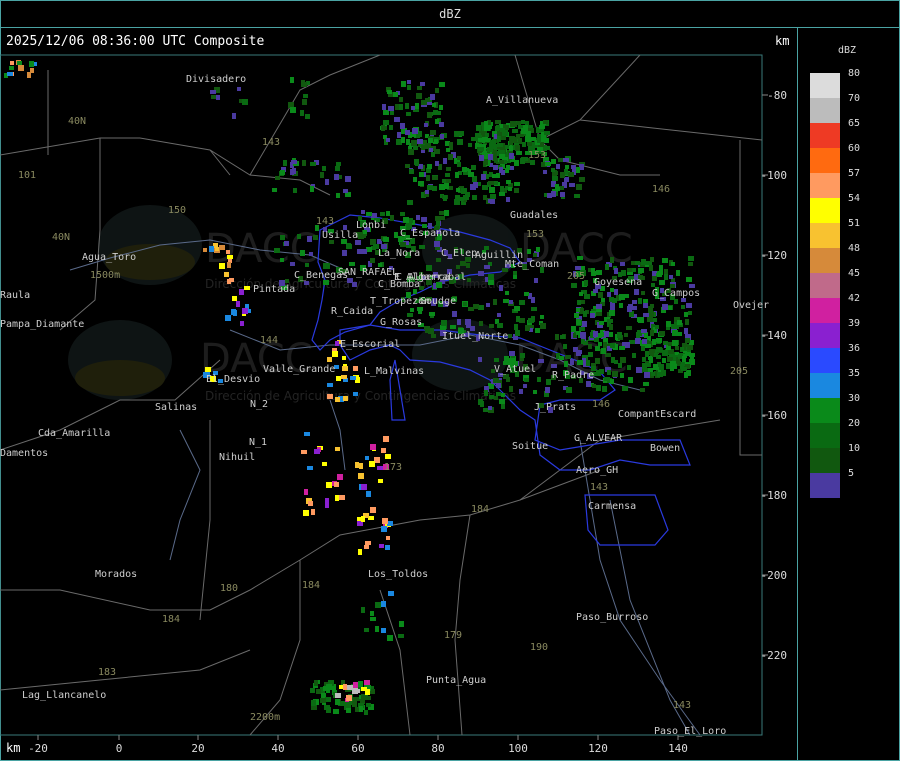  I want to click on x-tick-label: 0, so click(119, 748).